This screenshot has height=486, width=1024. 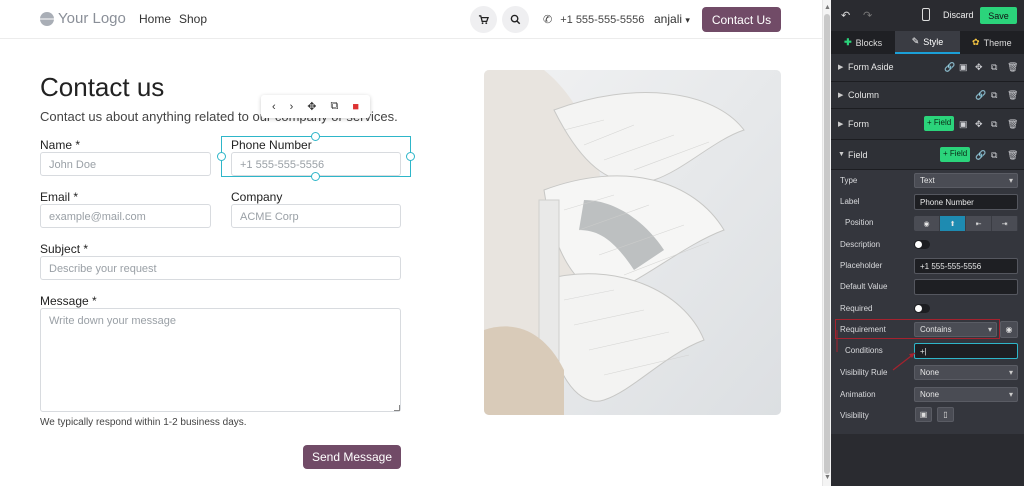 What do you see at coordinates (1005, 223) in the screenshot?
I see `position-right-icon: ⇥` at bounding box center [1005, 223].